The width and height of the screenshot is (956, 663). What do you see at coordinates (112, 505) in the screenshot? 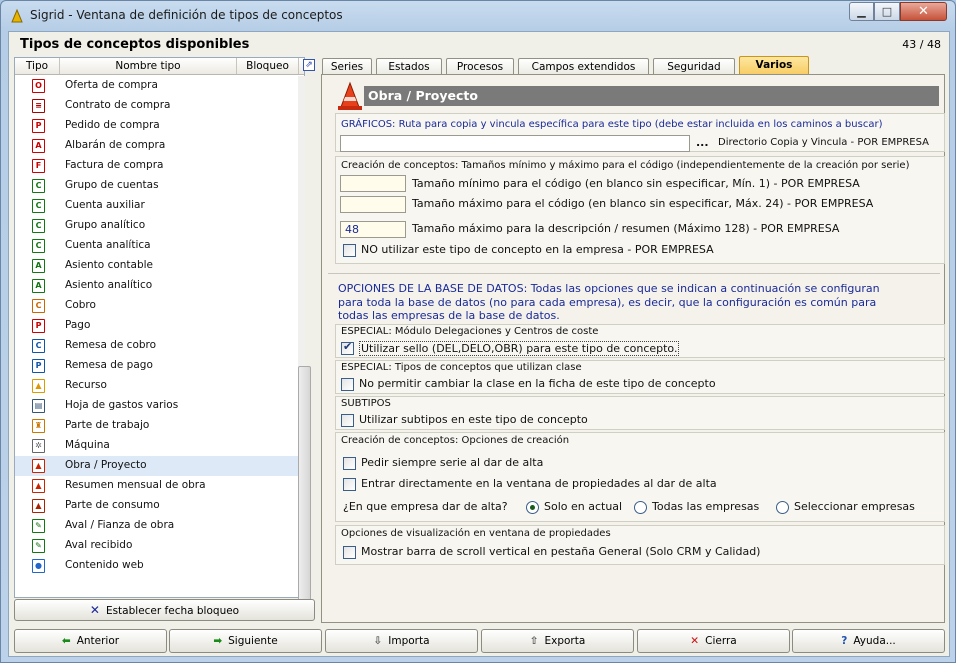
I see `list-item-label: Parte de consumo` at bounding box center [112, 505].